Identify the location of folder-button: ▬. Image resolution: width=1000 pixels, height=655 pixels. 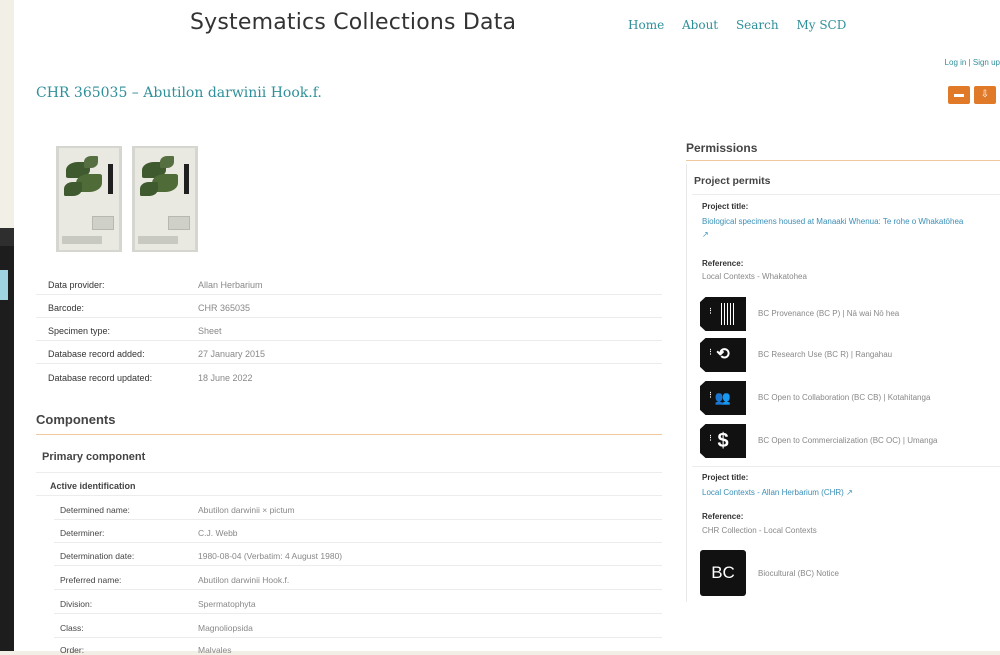
(959, 95).